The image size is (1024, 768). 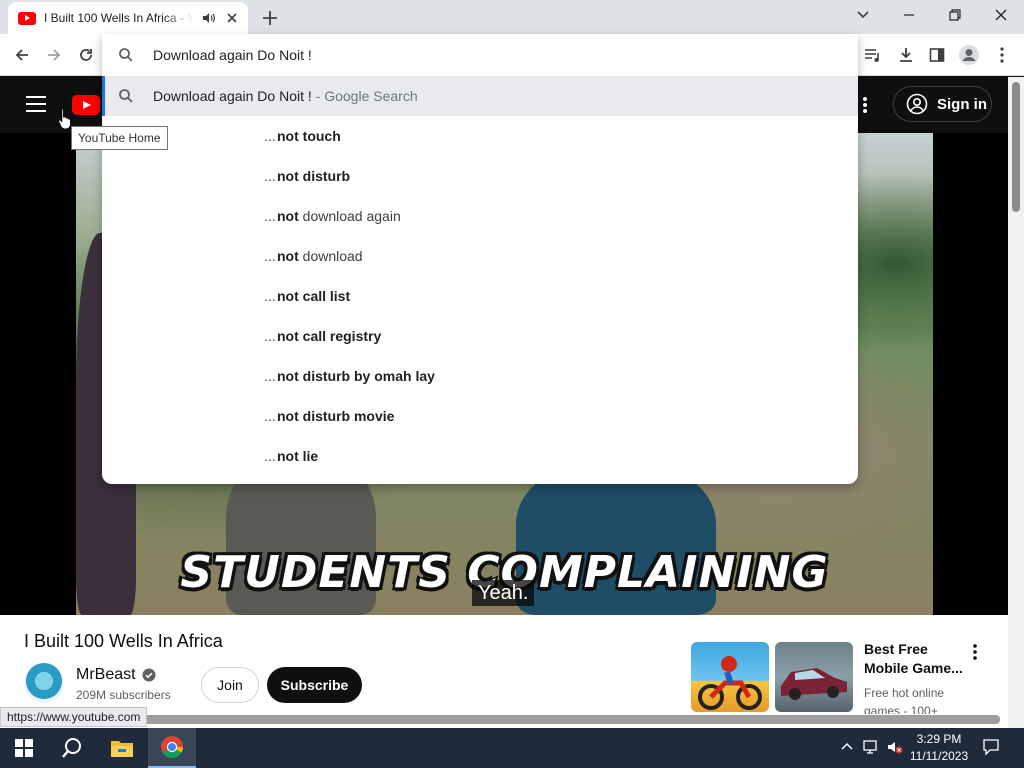 I want to click on suggestion-text: not disturb, so click(x=314, y=176).